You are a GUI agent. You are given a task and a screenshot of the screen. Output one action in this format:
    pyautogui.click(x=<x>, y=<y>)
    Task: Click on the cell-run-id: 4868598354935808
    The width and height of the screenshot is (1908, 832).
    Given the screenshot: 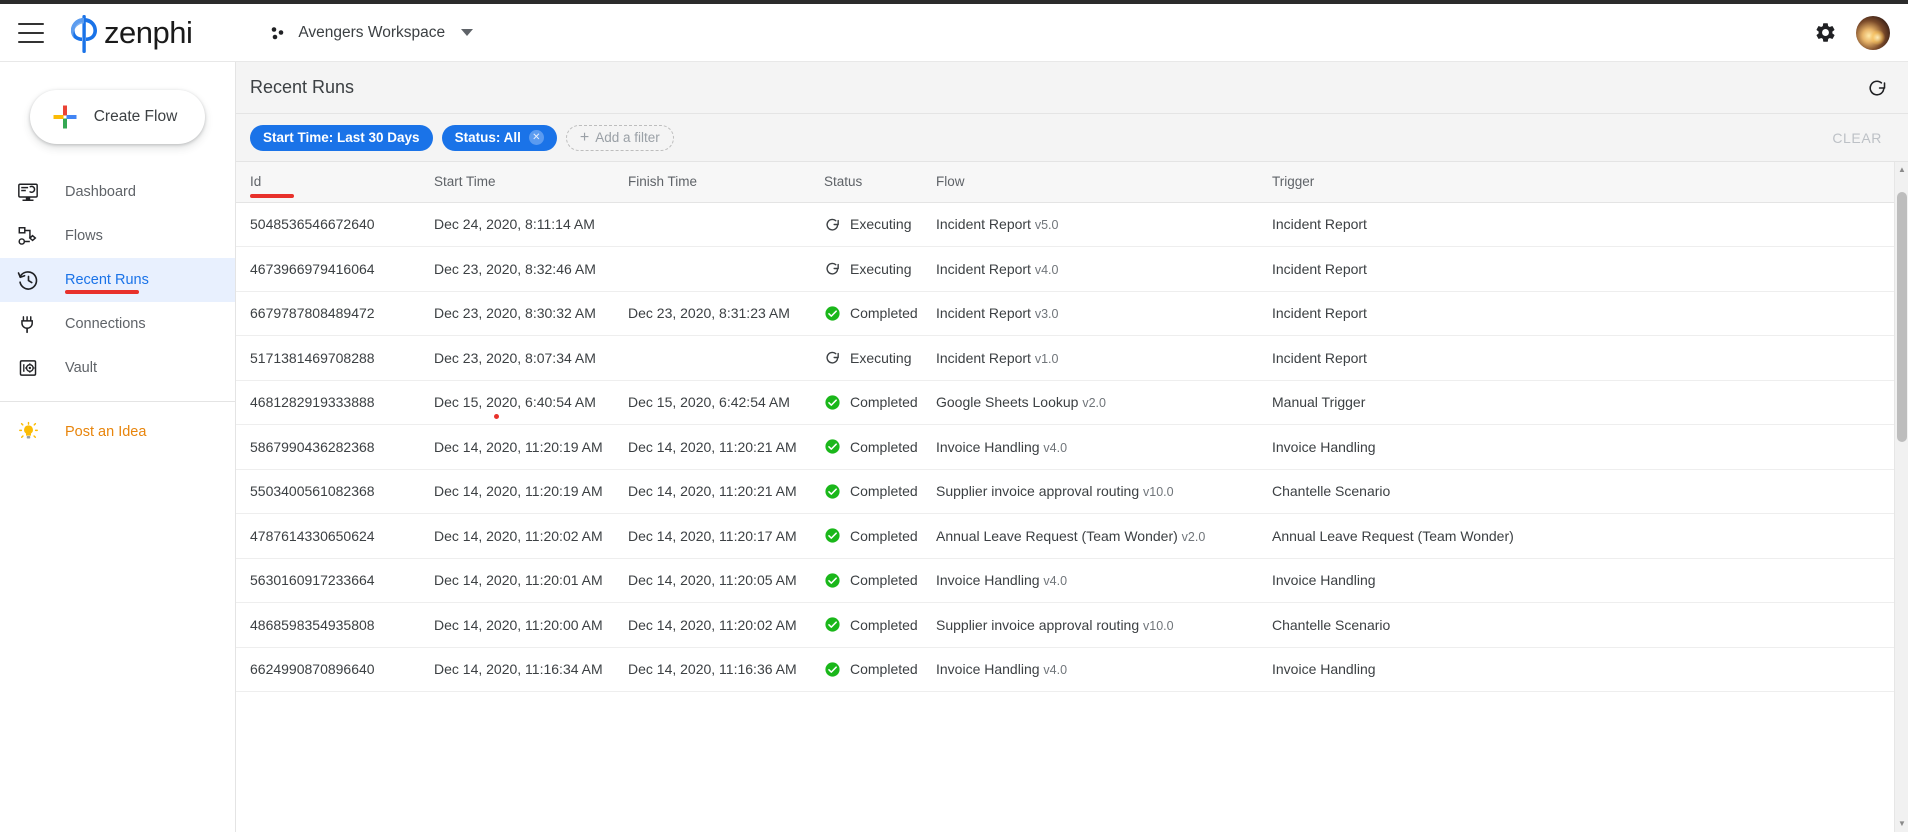 What is the action you would take?
    pyautogui.click(x=328, y=625)
    